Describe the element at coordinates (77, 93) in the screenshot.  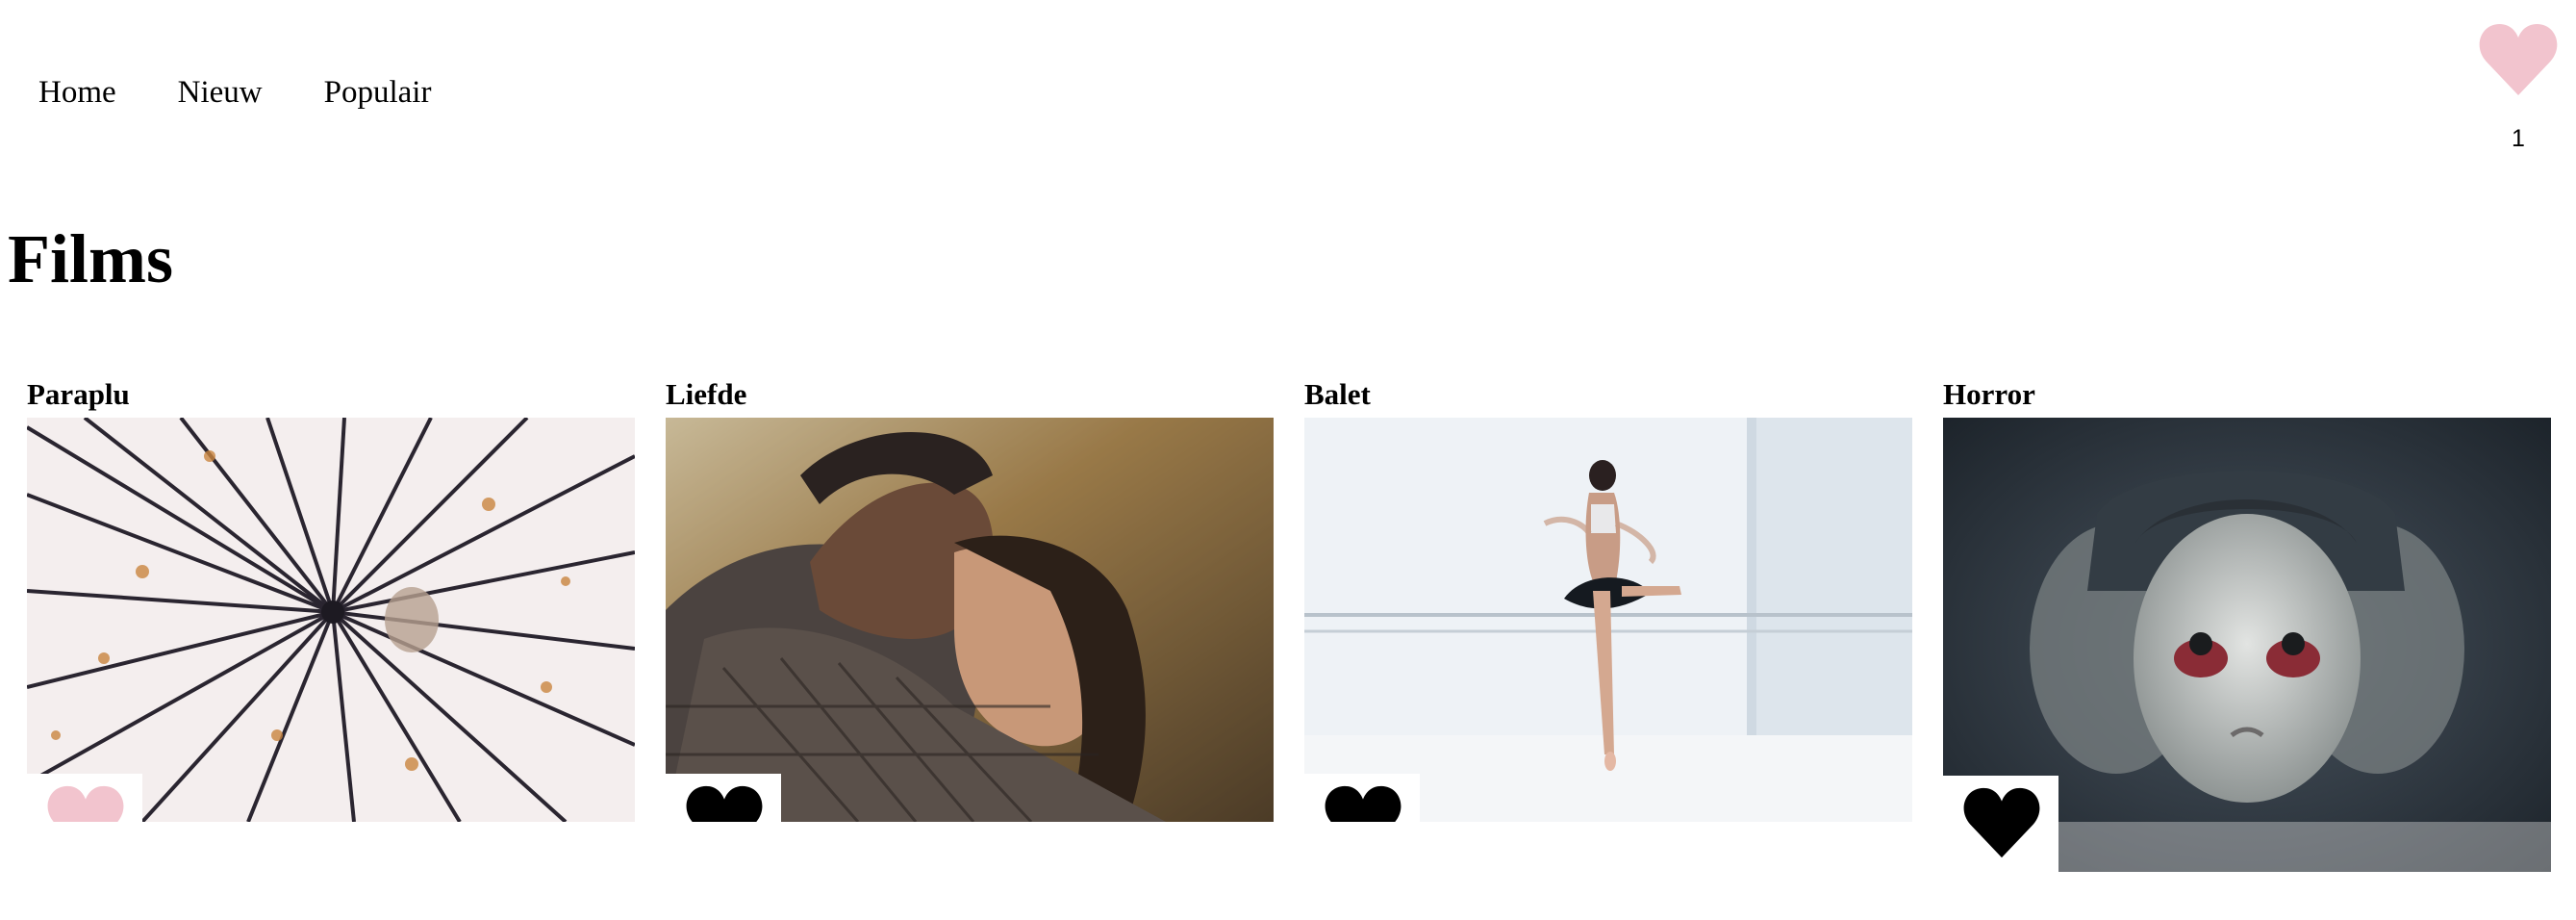
I see `nav-home: Home` at that location.